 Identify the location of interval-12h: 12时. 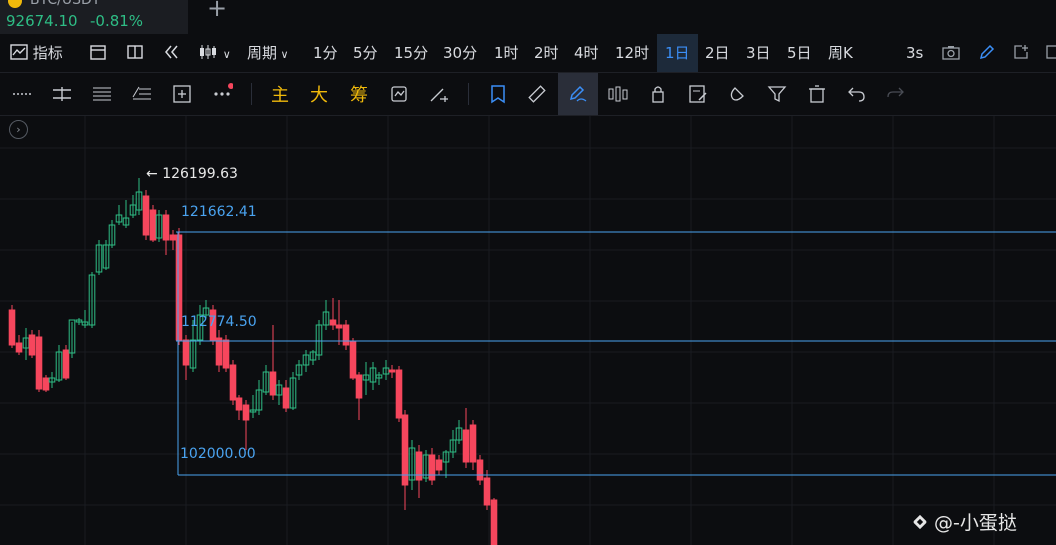
(632, 53).